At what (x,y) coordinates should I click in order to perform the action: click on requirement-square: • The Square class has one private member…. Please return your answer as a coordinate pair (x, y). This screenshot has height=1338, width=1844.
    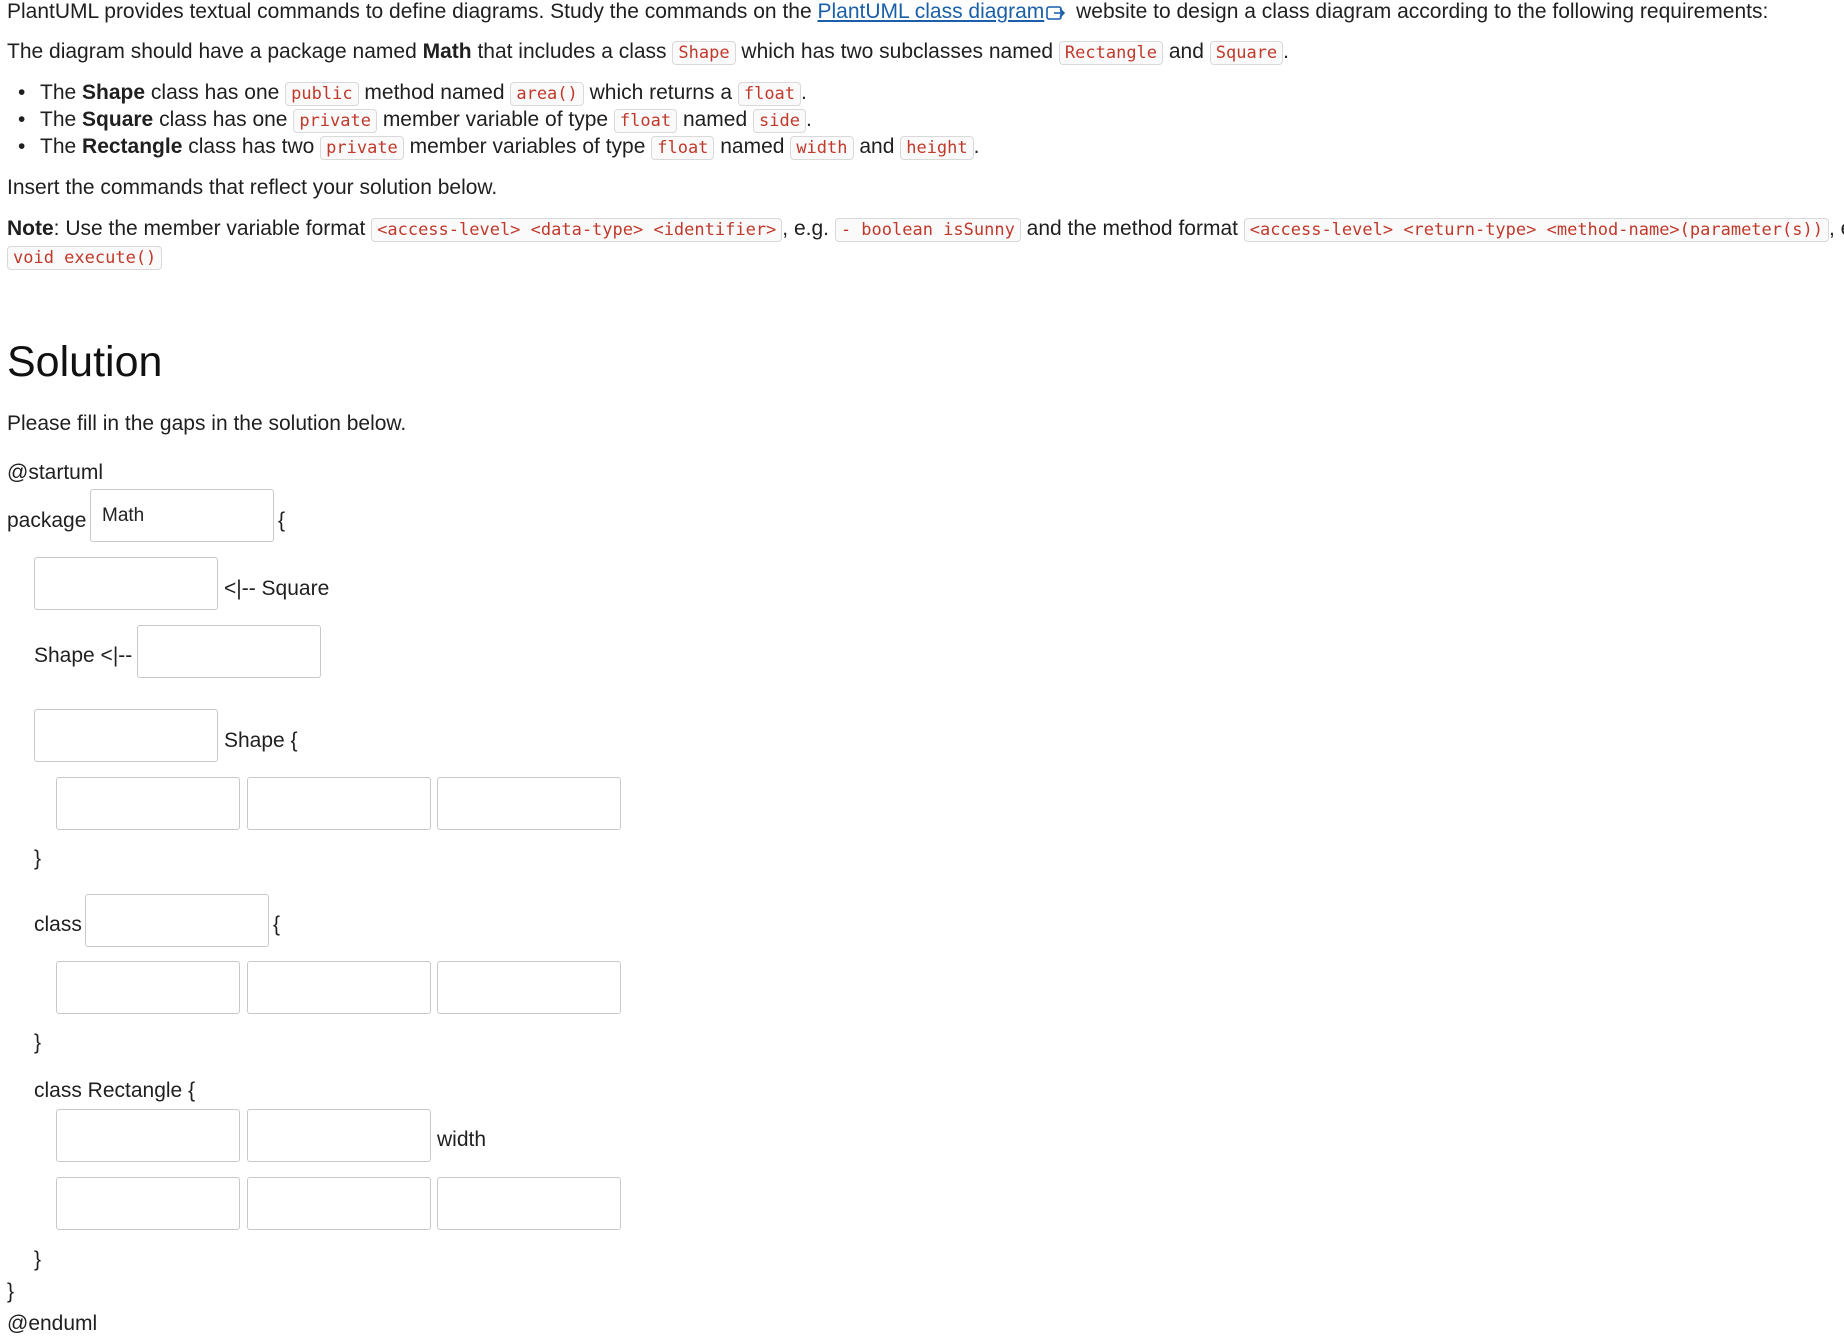
    Looking at the image, I should click on (415, 120).